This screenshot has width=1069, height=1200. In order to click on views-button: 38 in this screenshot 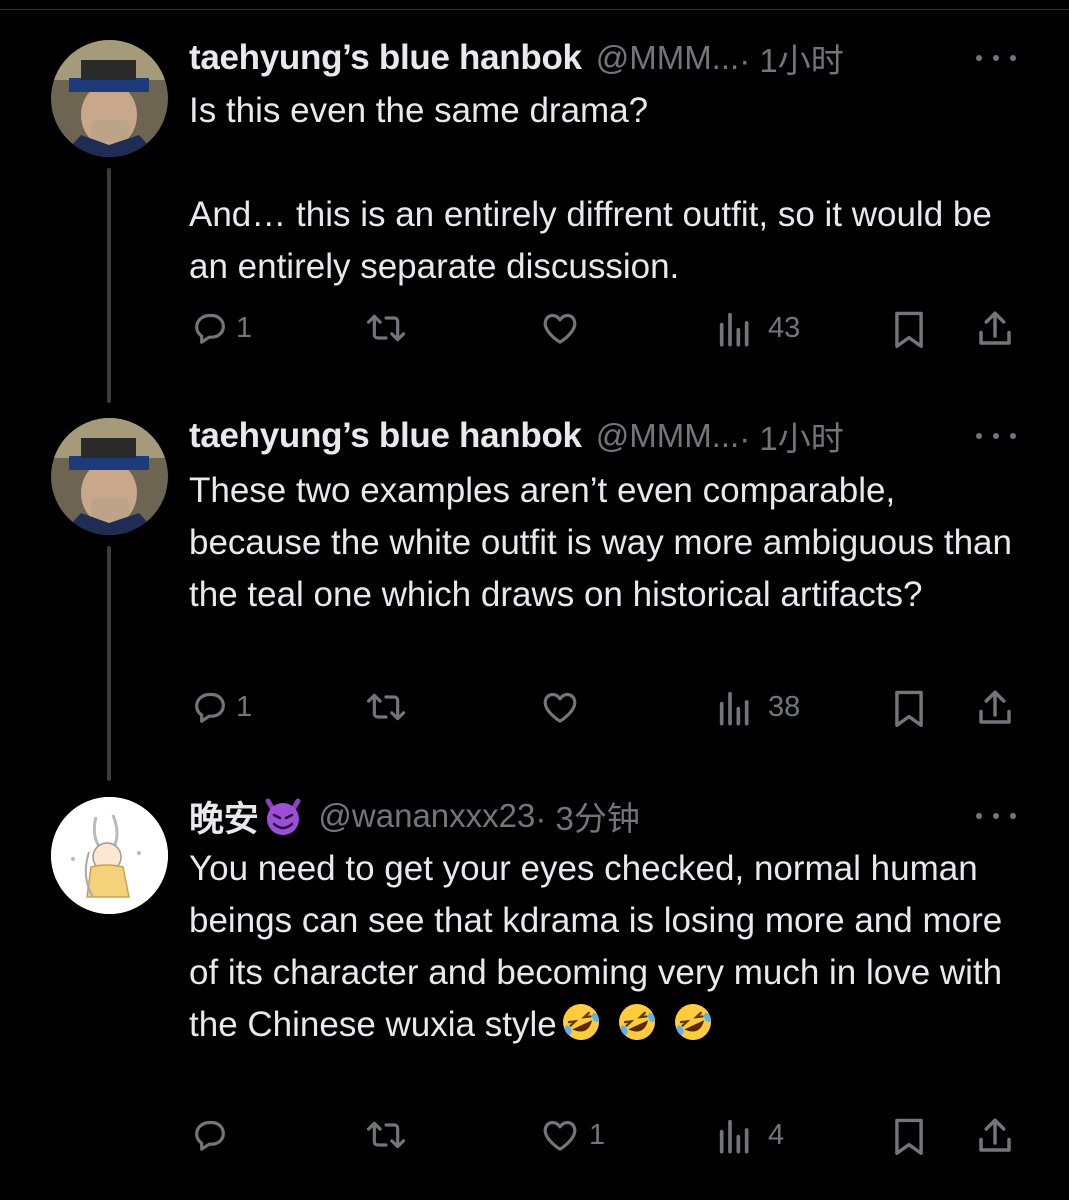, I will do `click(758, 707)`.